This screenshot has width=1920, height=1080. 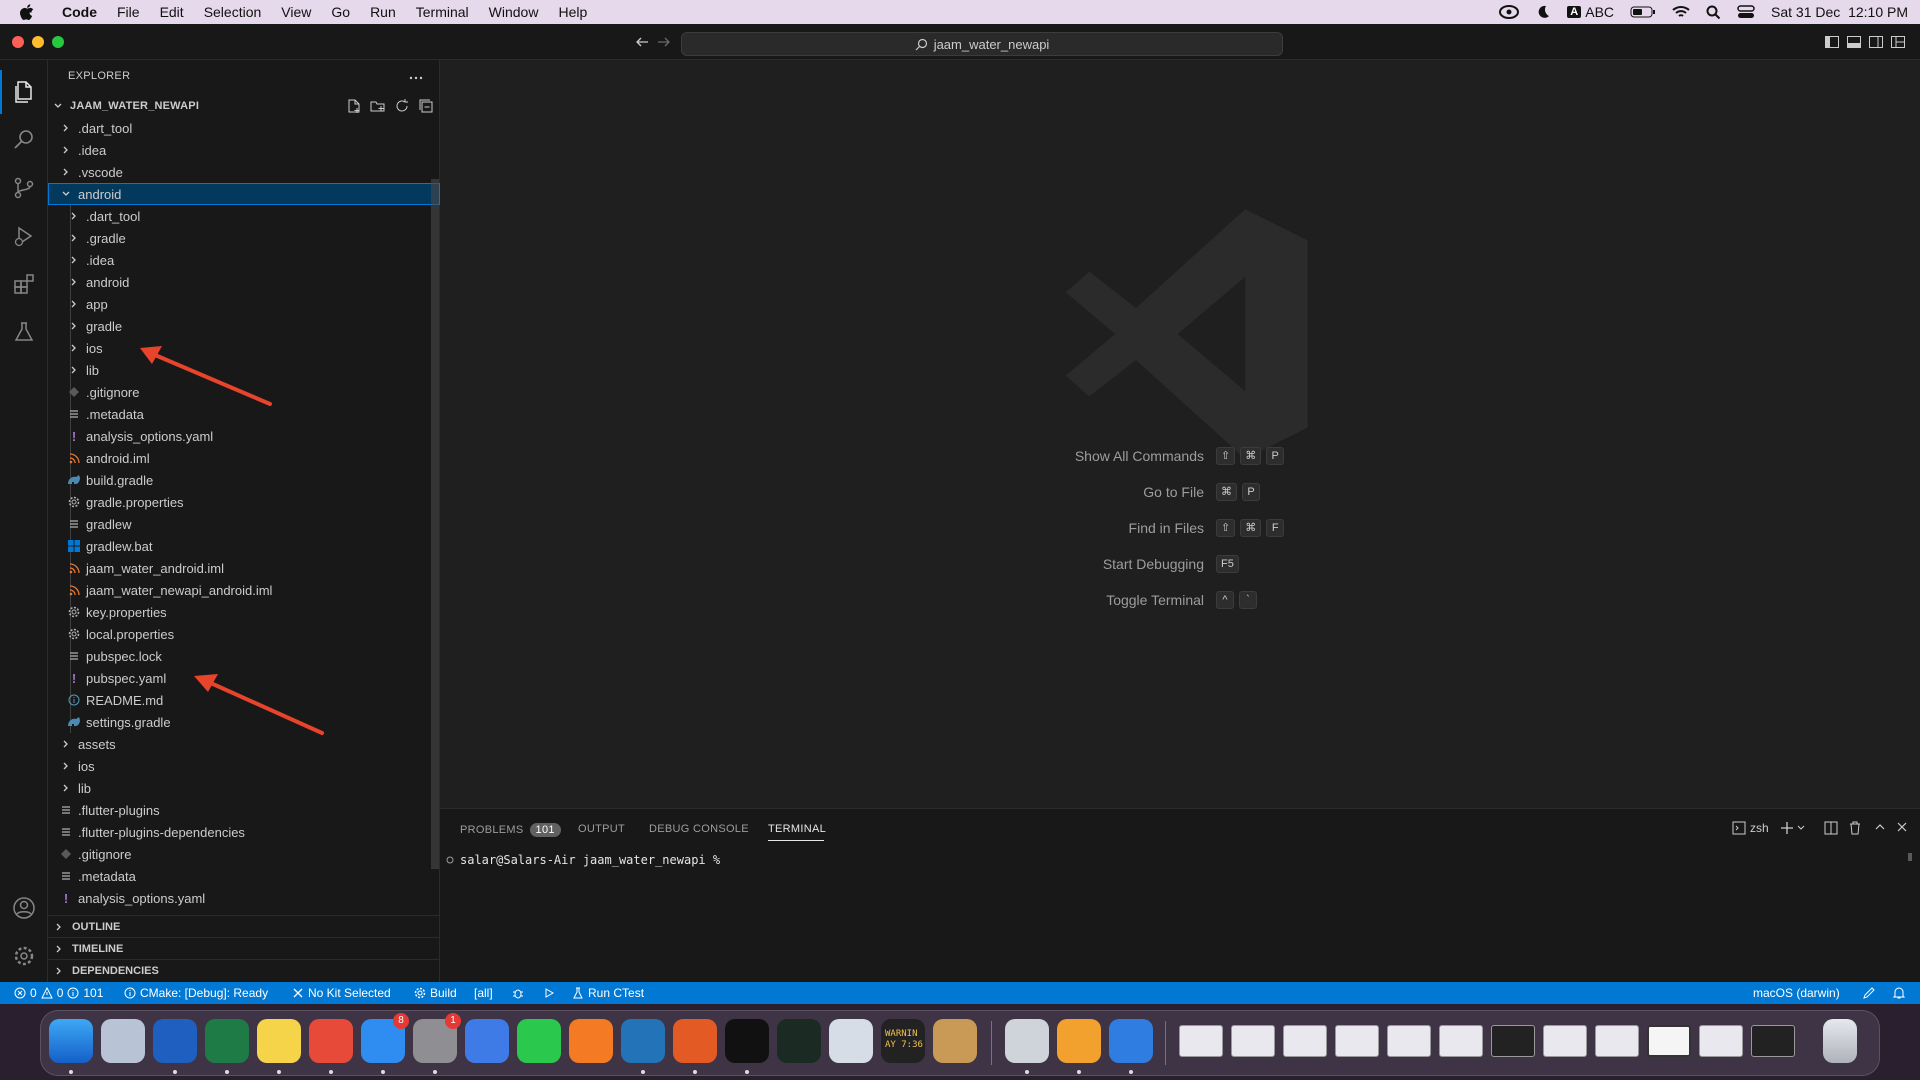 I want to click on menu-app-code: Code, so click(x=79, y=12).